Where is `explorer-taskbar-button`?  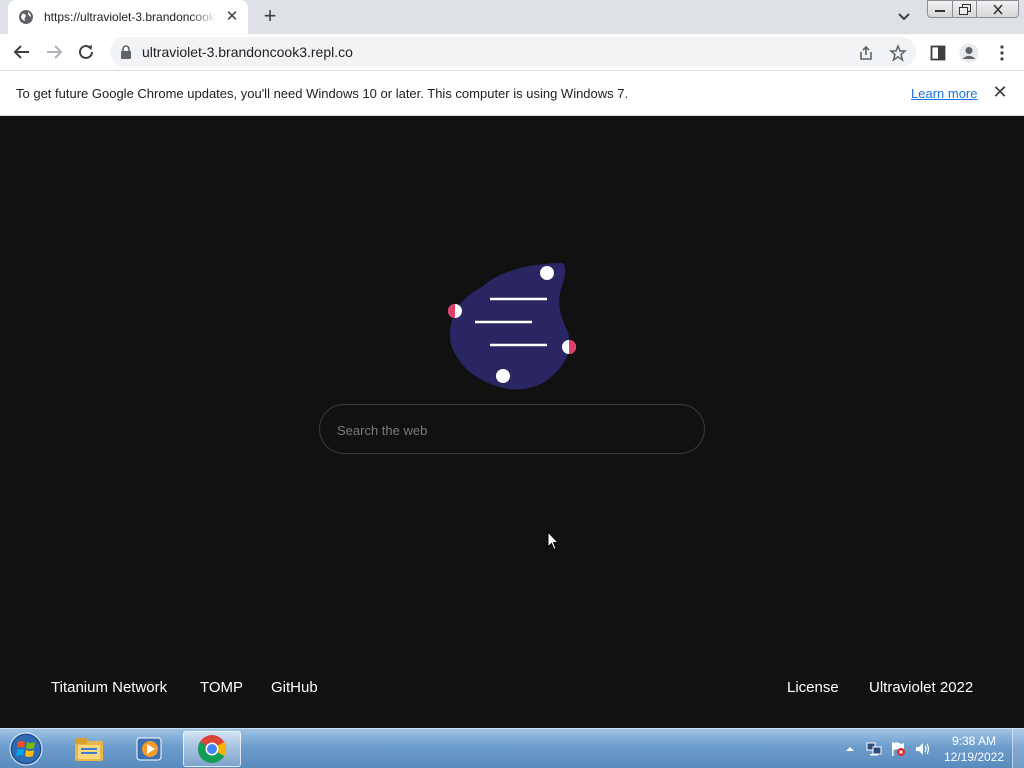 explorer-taskbar-button is located at coordinates (89, 749).